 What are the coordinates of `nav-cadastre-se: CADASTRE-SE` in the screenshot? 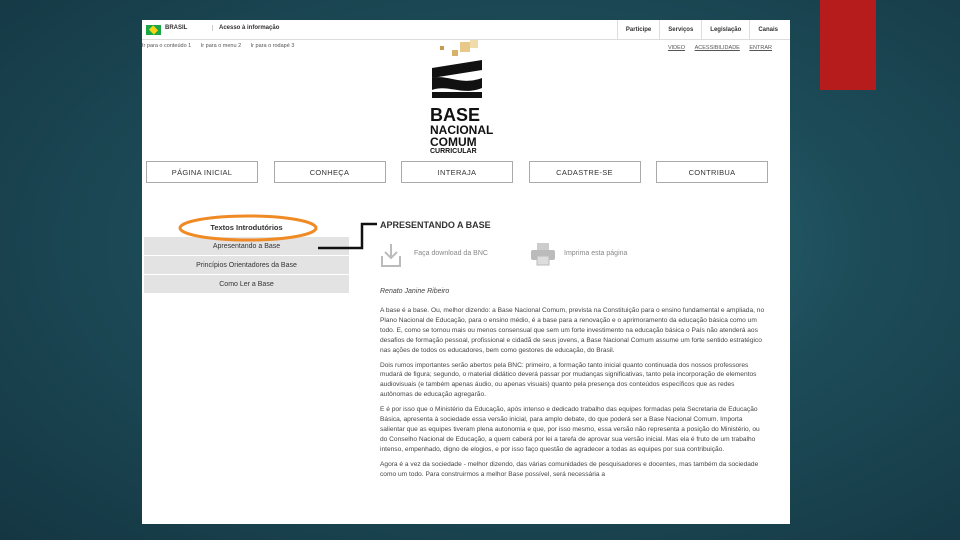 It's located at (584, 172).